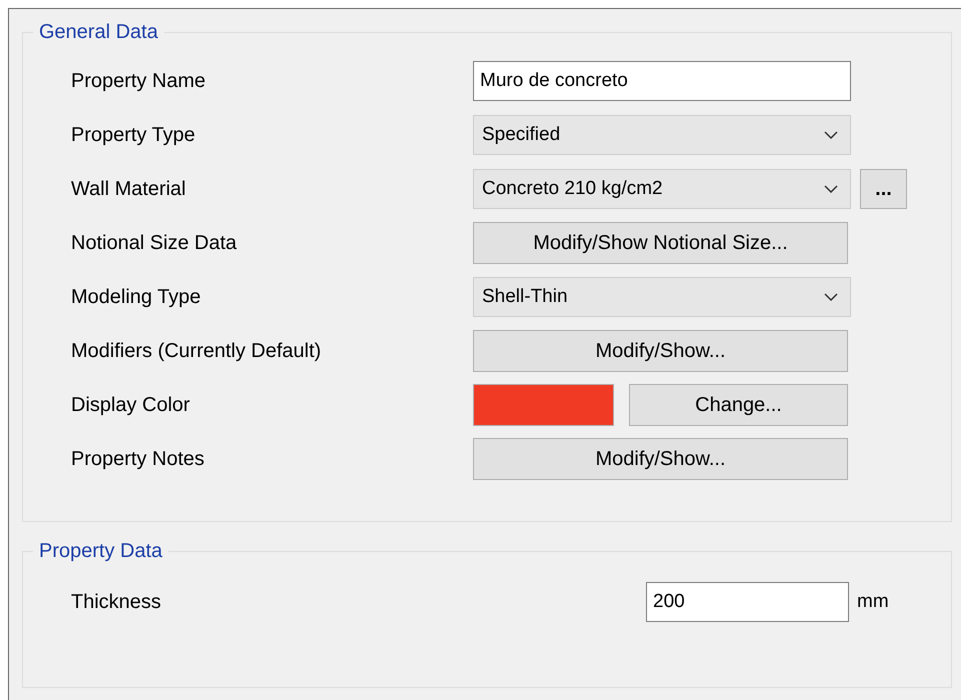 This screenshot has height=700, width=961. I want to click on text-field: 200, so click(747, 602).